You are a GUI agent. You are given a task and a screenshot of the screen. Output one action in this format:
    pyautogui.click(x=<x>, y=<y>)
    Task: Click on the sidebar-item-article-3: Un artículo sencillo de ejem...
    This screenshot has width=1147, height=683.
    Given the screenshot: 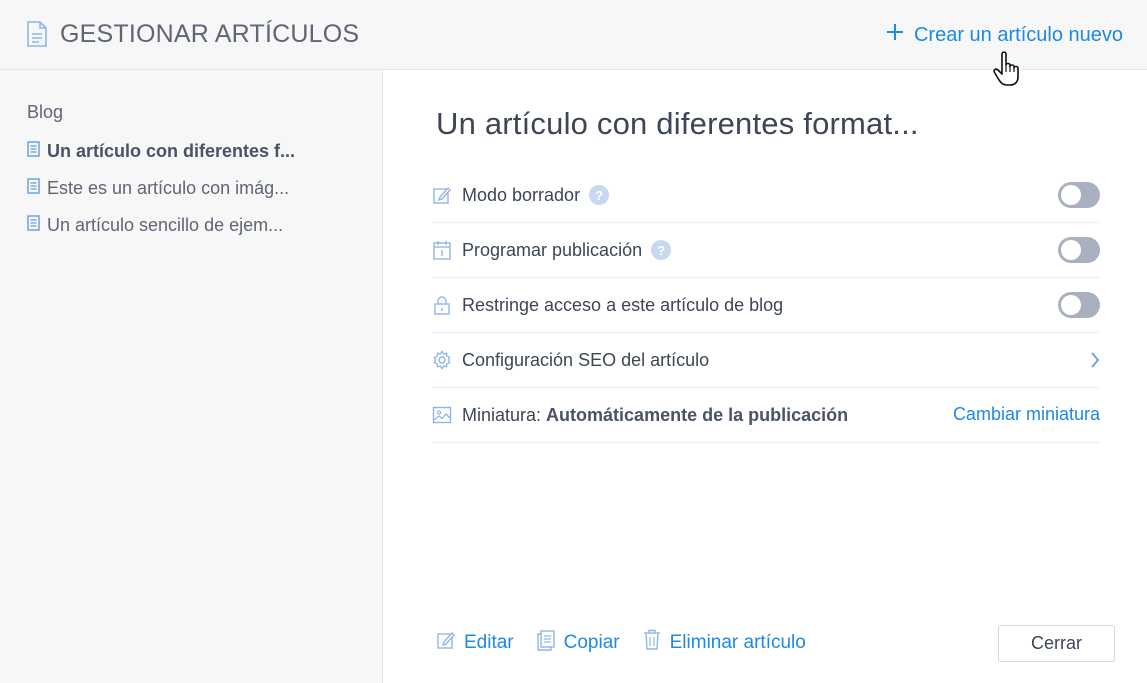 What is the action you would take?
    pyautogui.click(x=177, y=225)
    